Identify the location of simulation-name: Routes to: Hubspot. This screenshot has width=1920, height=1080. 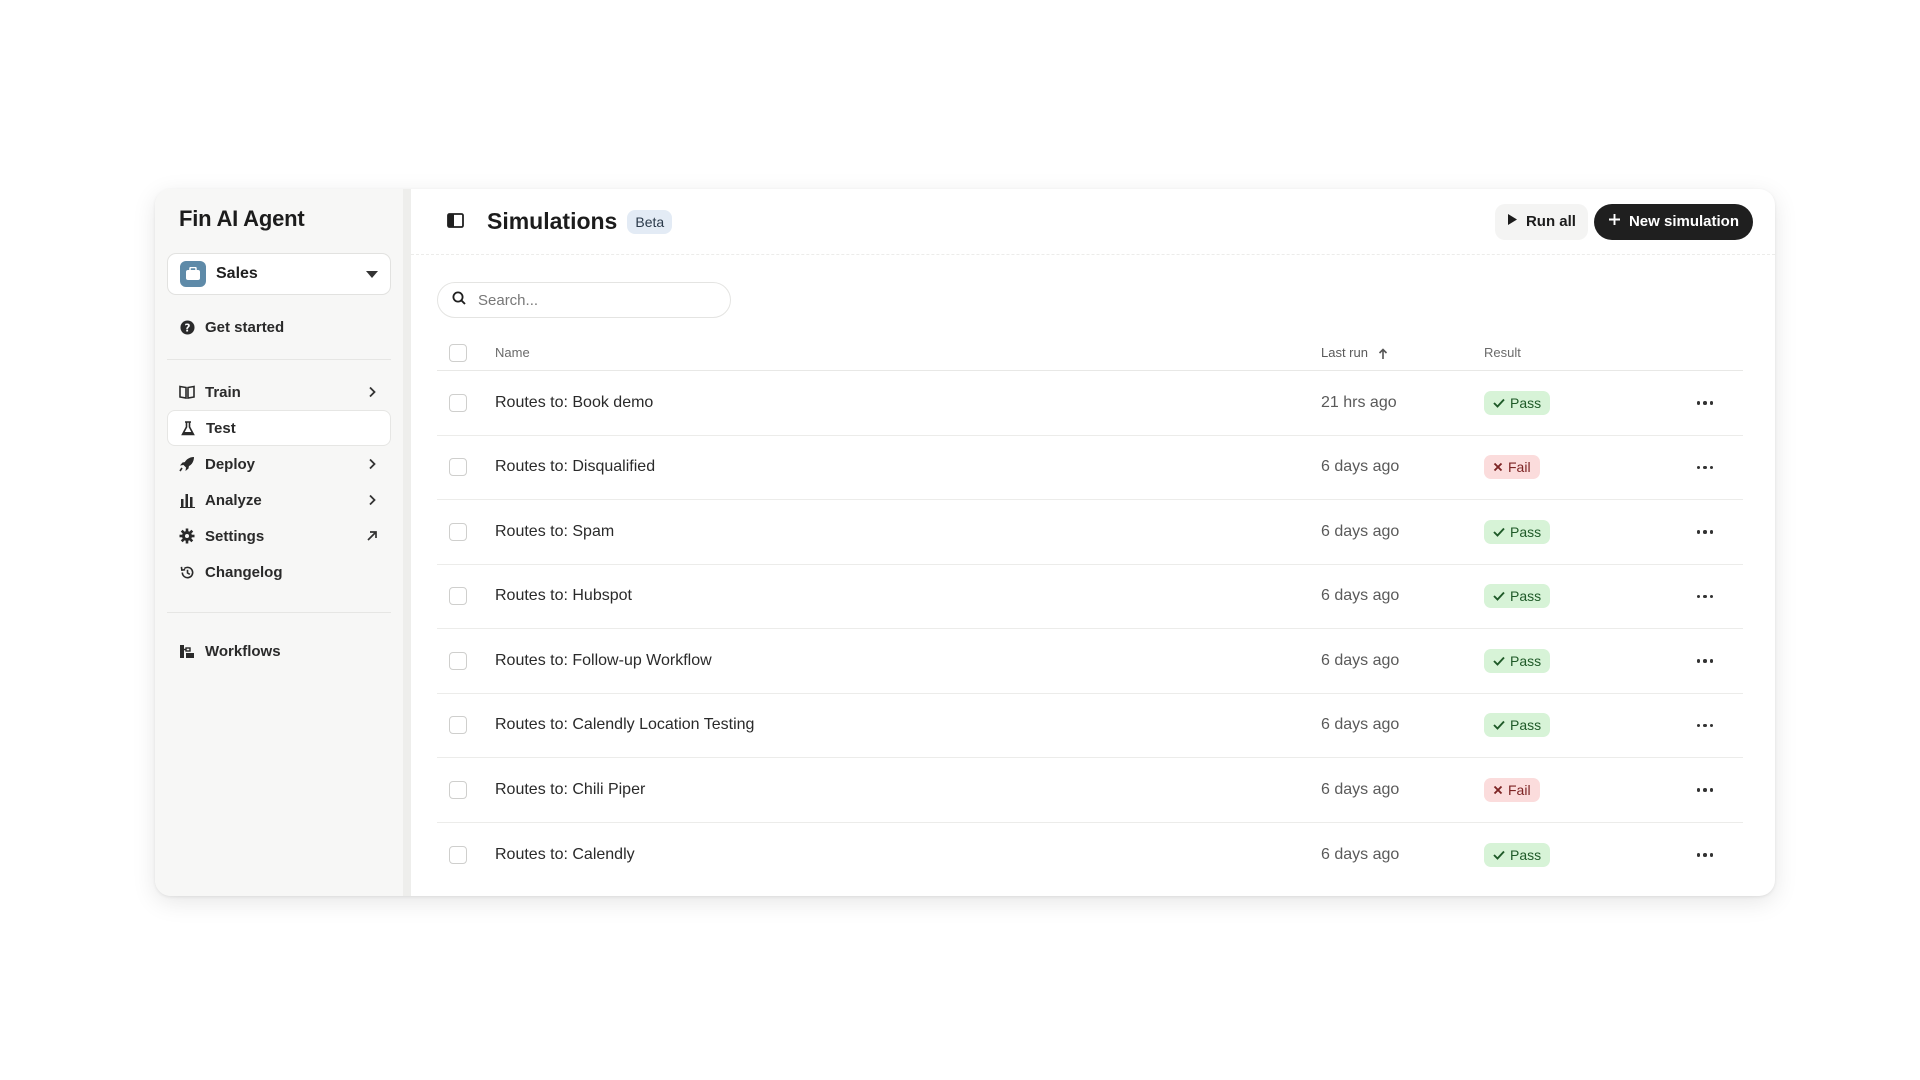
(908, 596).